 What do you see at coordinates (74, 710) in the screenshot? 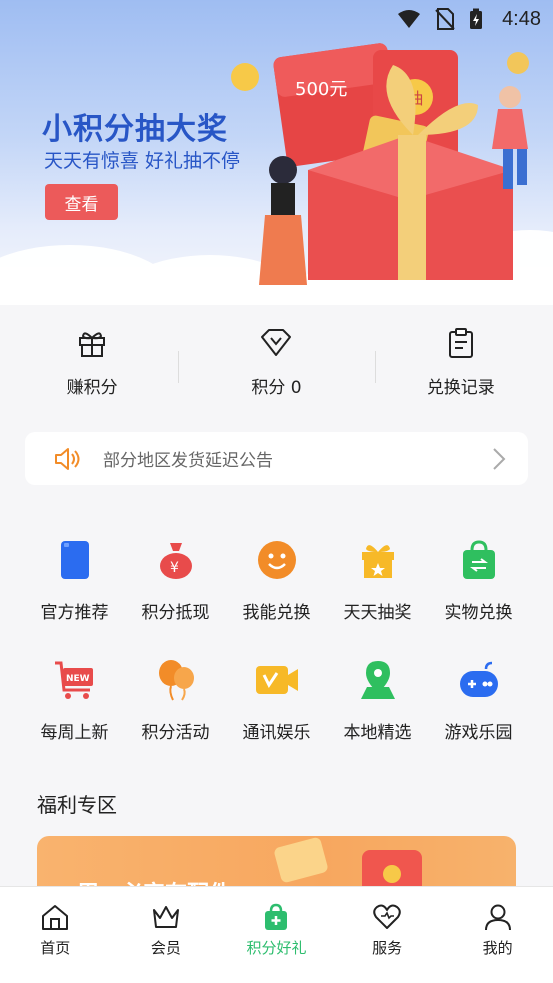
I see `weekly-new-button: NEW 每周上新` at bounding box center [74, 710].